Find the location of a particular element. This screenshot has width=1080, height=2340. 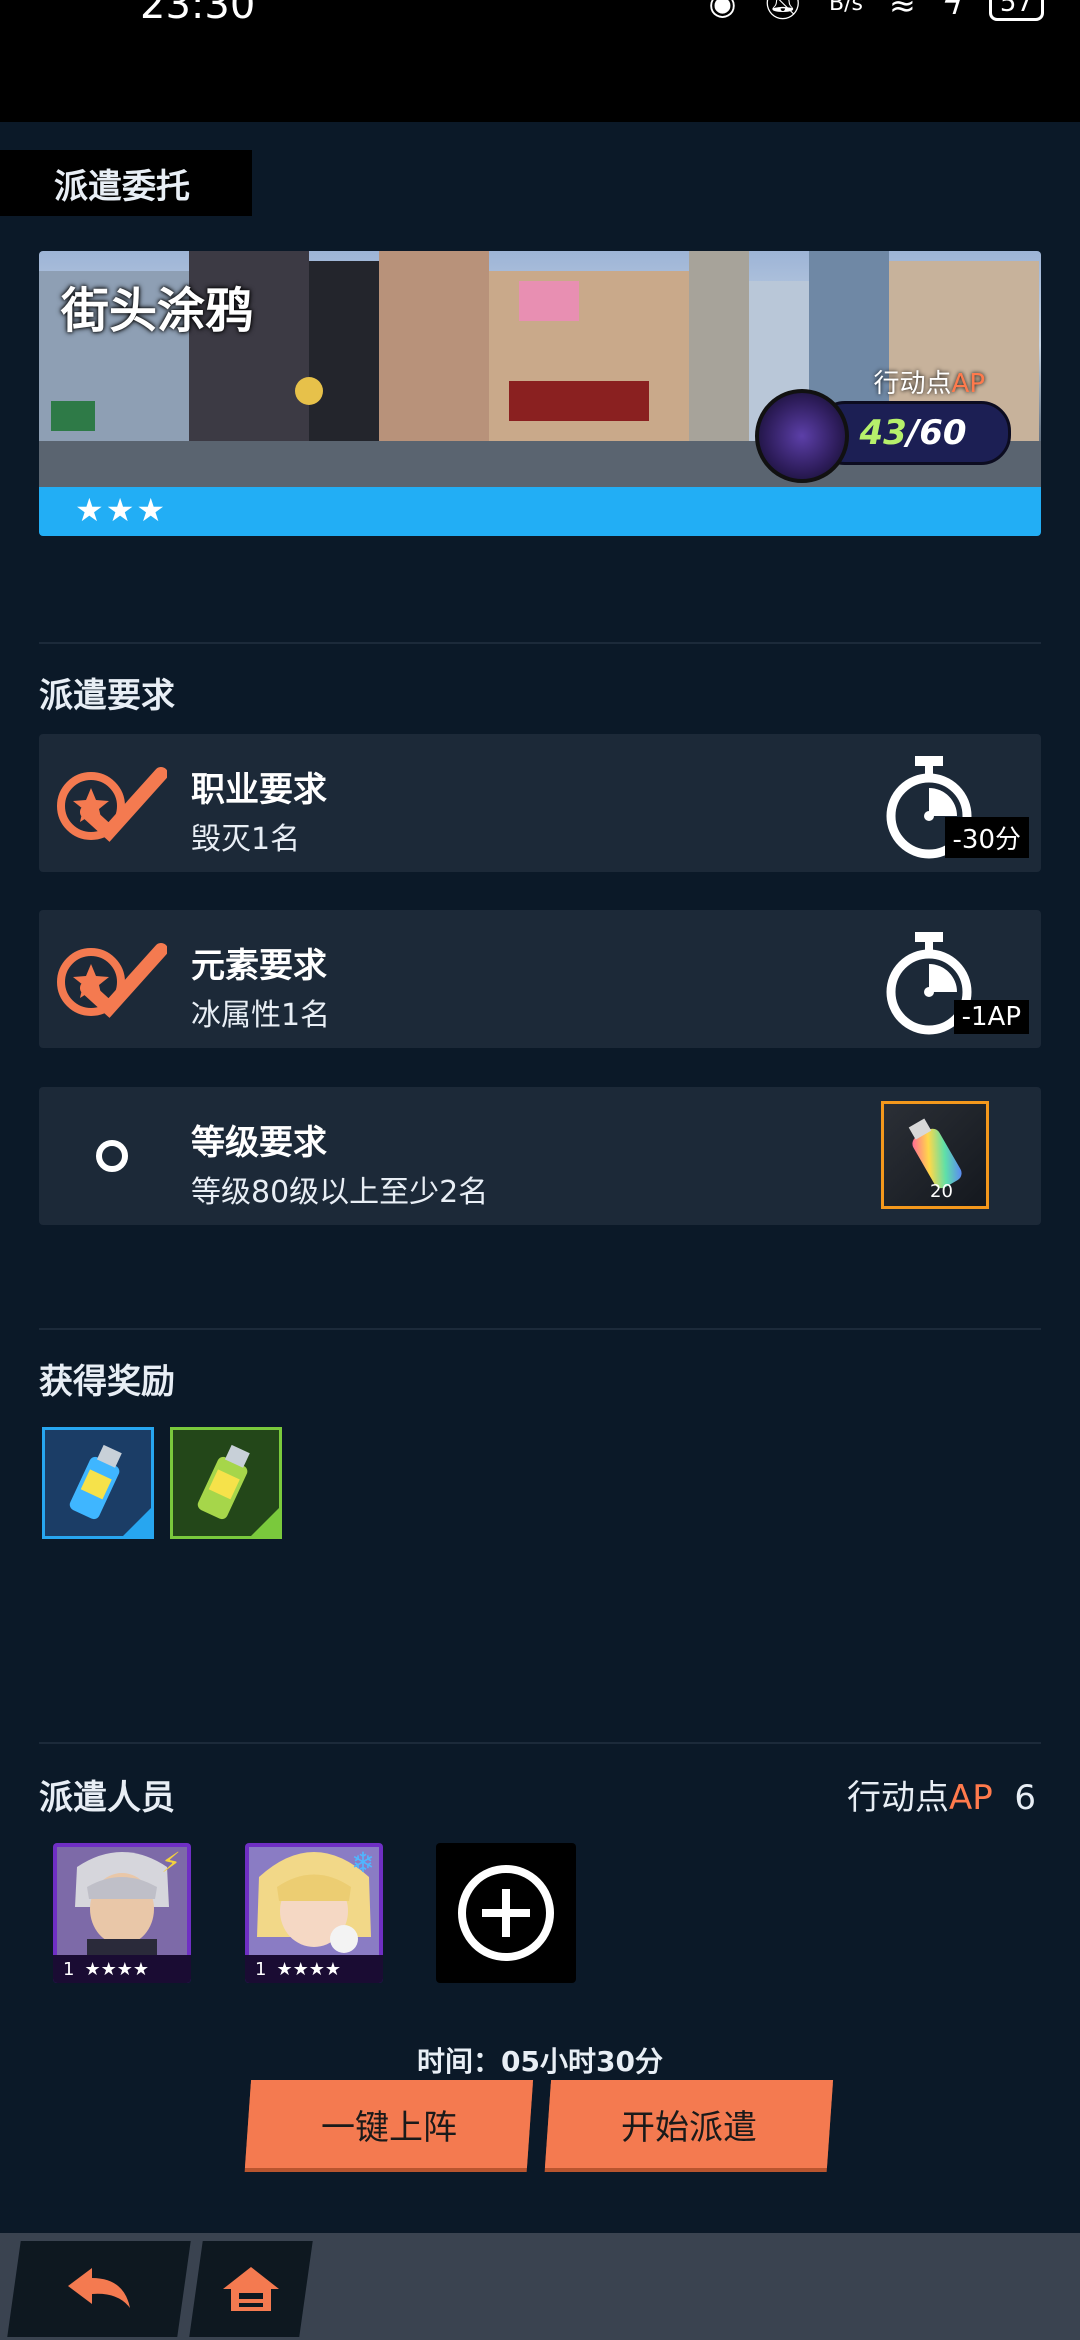

requirements-title: 派遣要求 is located at coordinates (107, 696).